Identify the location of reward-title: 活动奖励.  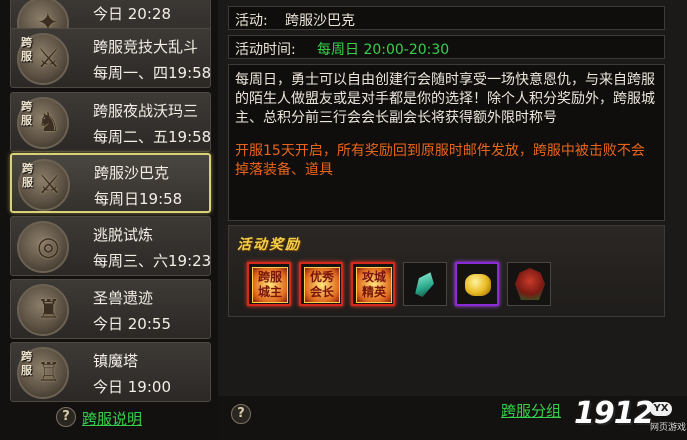
(269, 245).